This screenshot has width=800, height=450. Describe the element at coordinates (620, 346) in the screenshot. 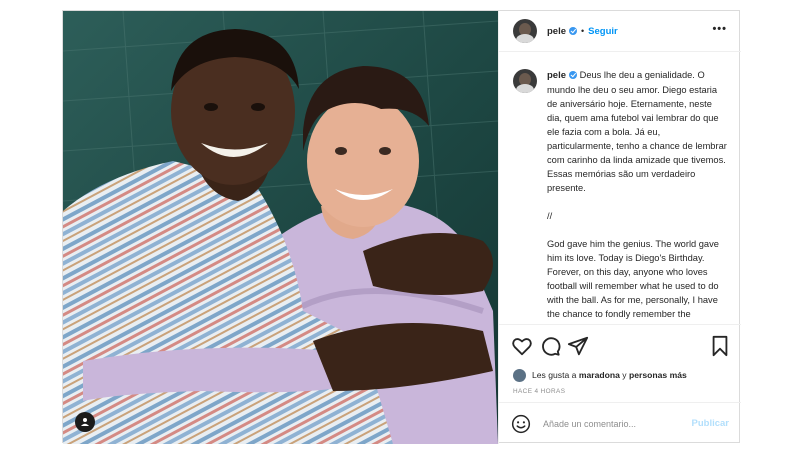

I see `action-bar` at that location.